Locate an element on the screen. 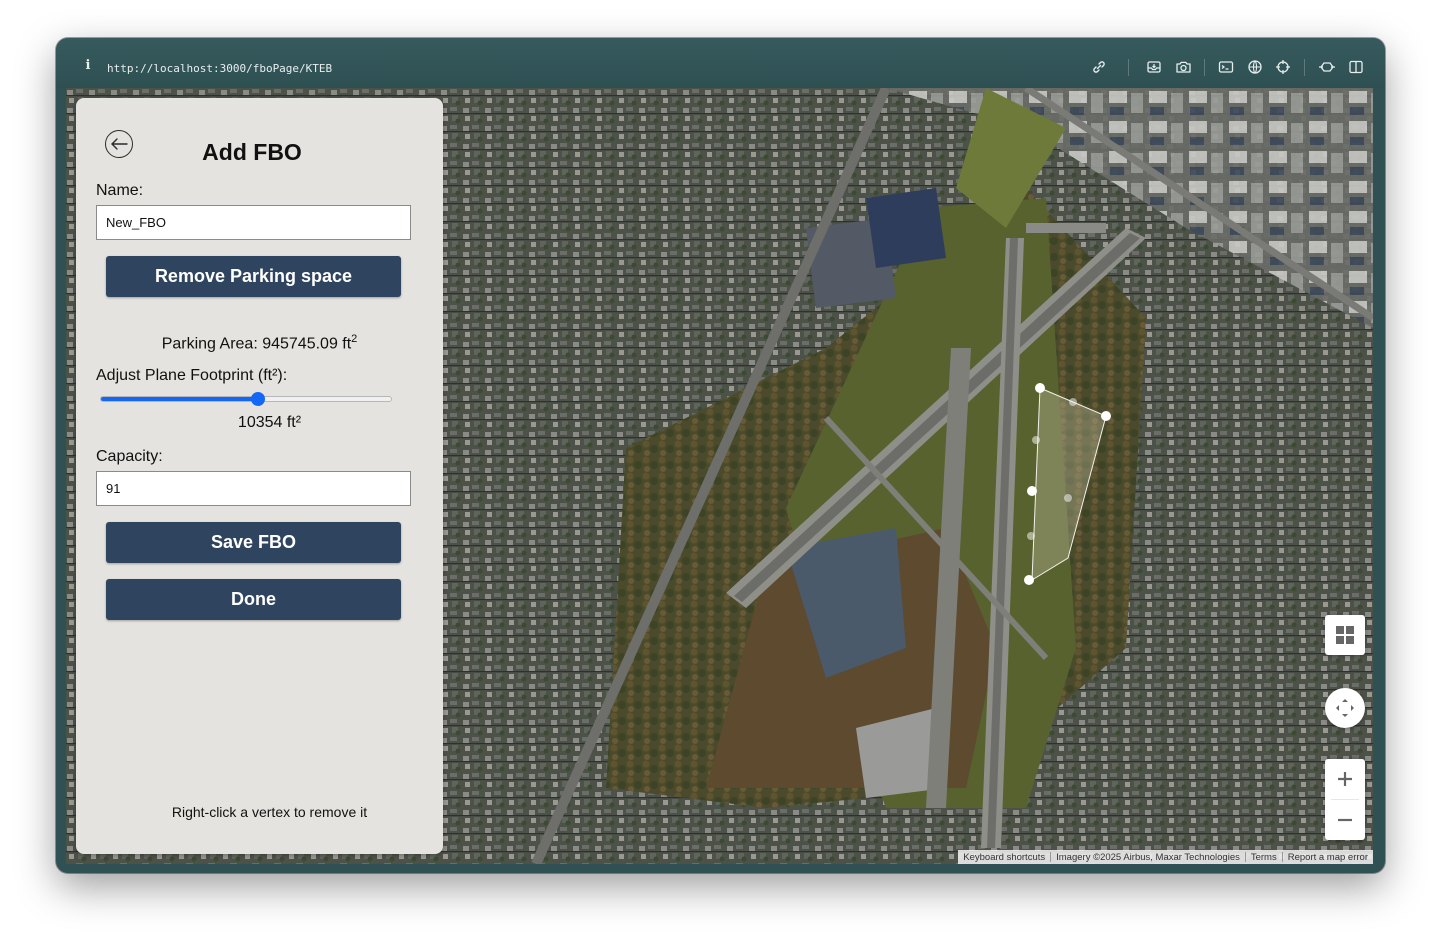 The image size is (1441, 948). zoom-out-icon is located at coordinates (1345, 820).